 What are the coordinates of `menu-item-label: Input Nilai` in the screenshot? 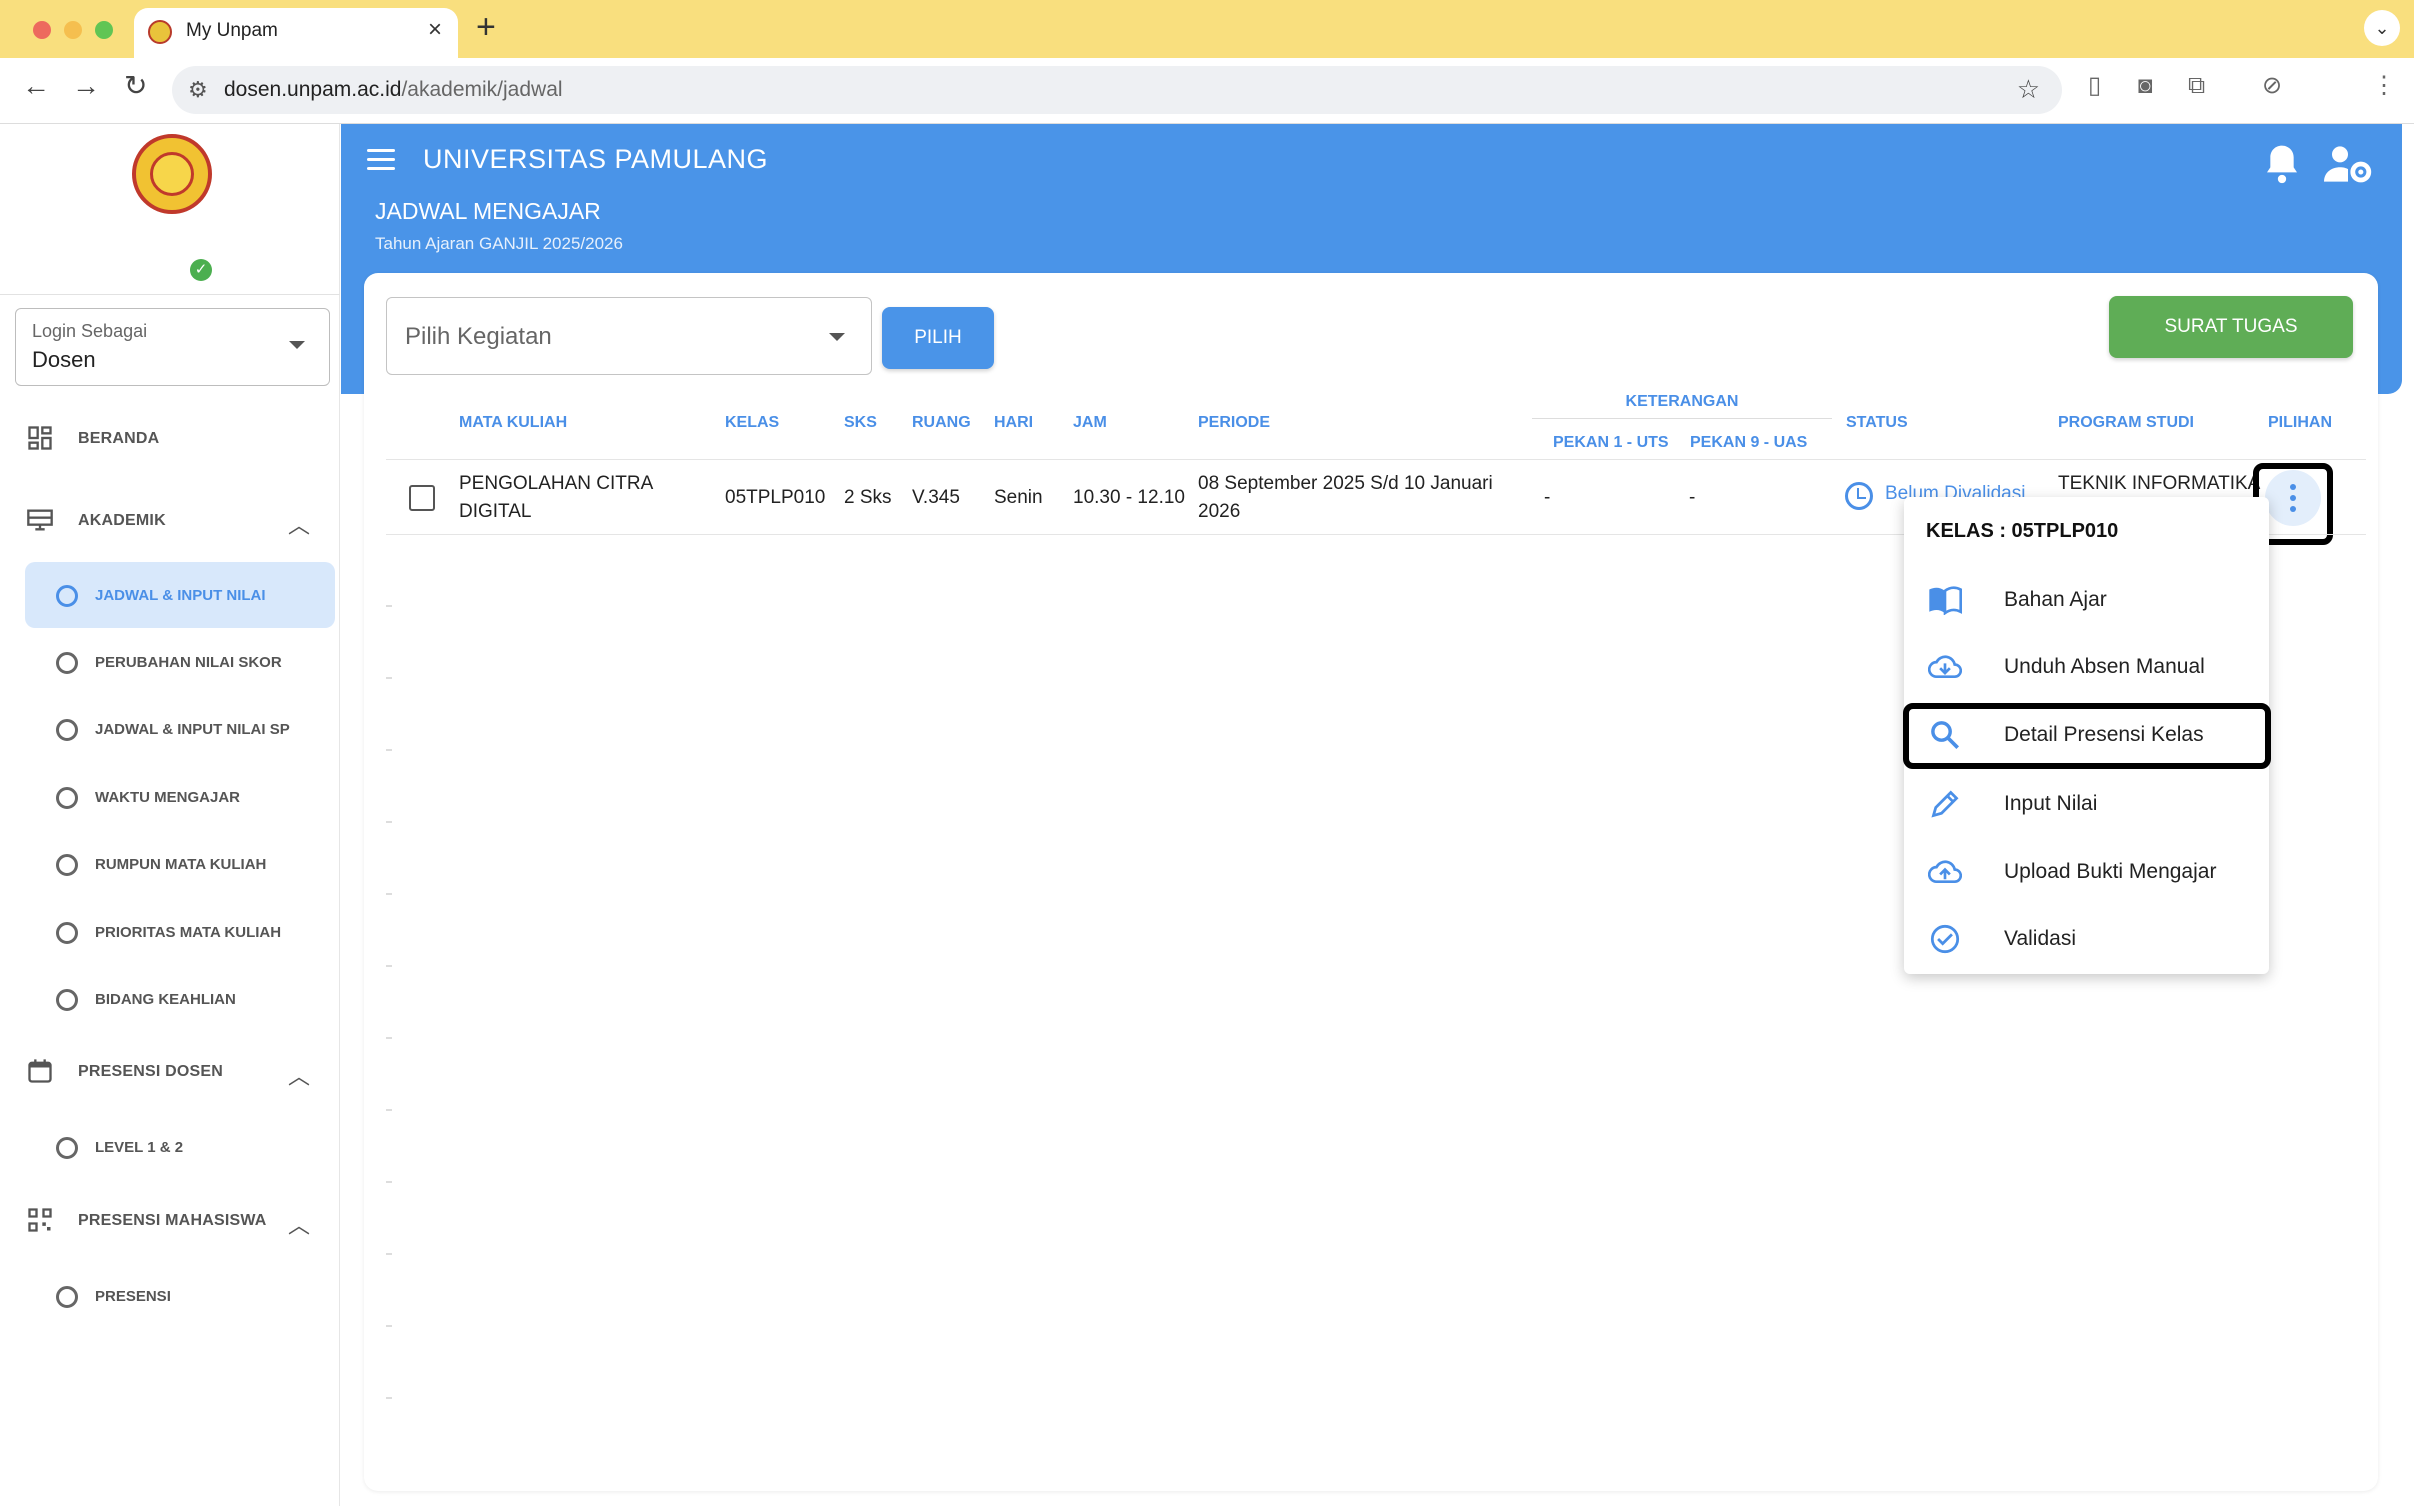 It's located at (2051, 803).